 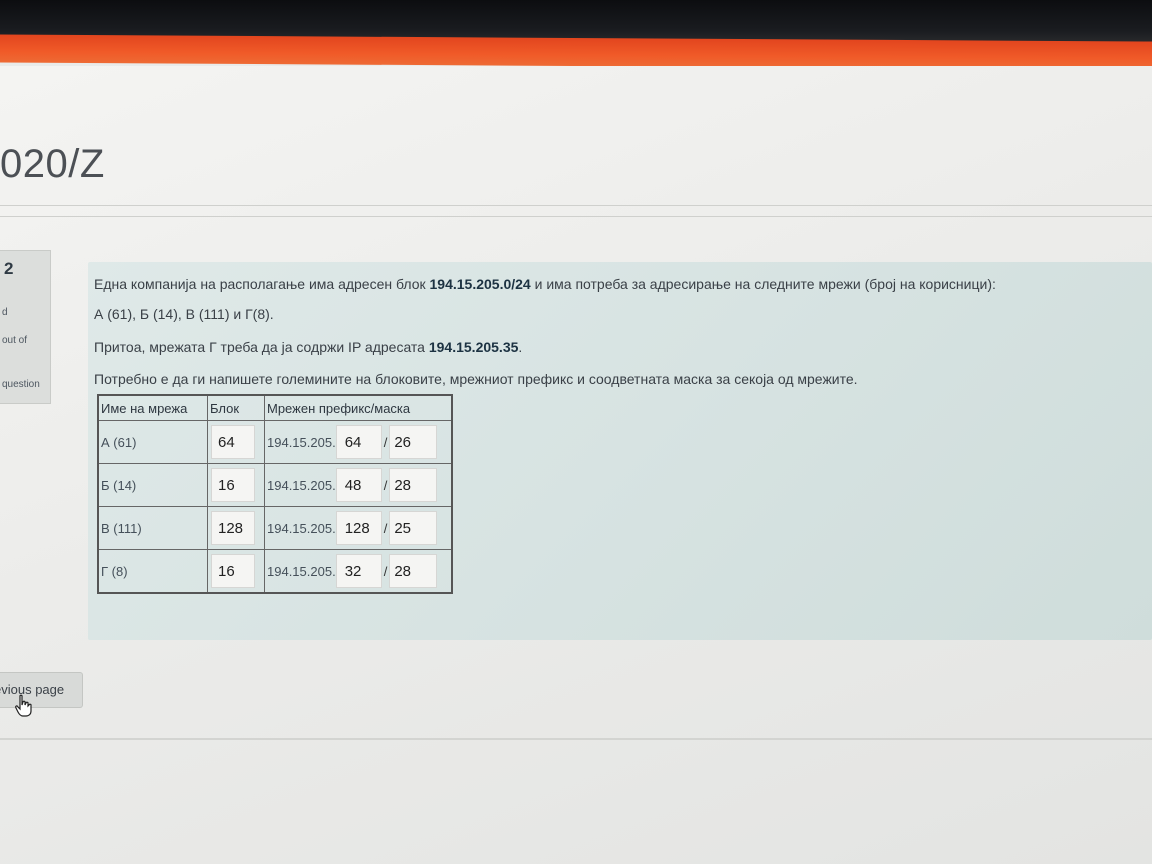 I want to click on network-name: Г (8), so click(x=152, y=571).